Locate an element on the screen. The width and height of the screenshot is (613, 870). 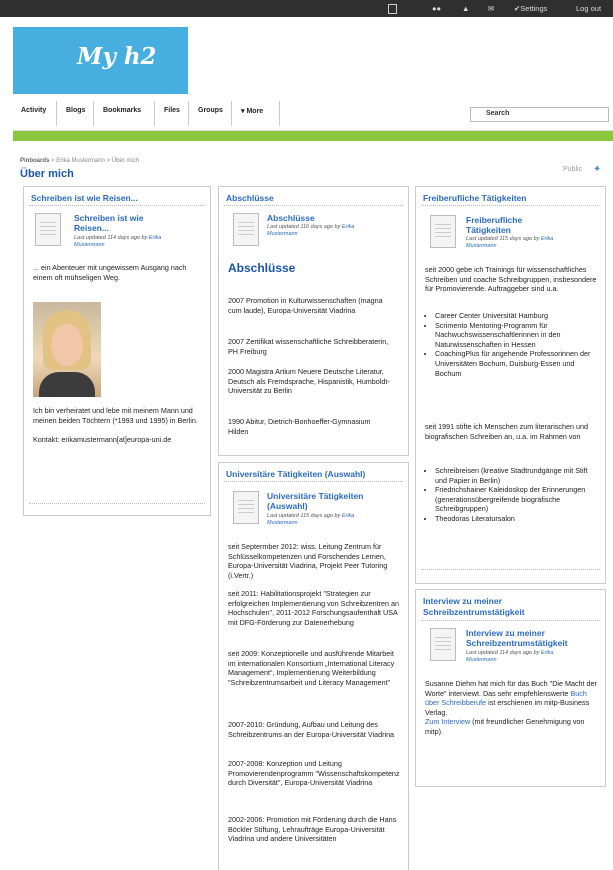
breadcrumb-current: Über mich is located at coordinates (125, 161).